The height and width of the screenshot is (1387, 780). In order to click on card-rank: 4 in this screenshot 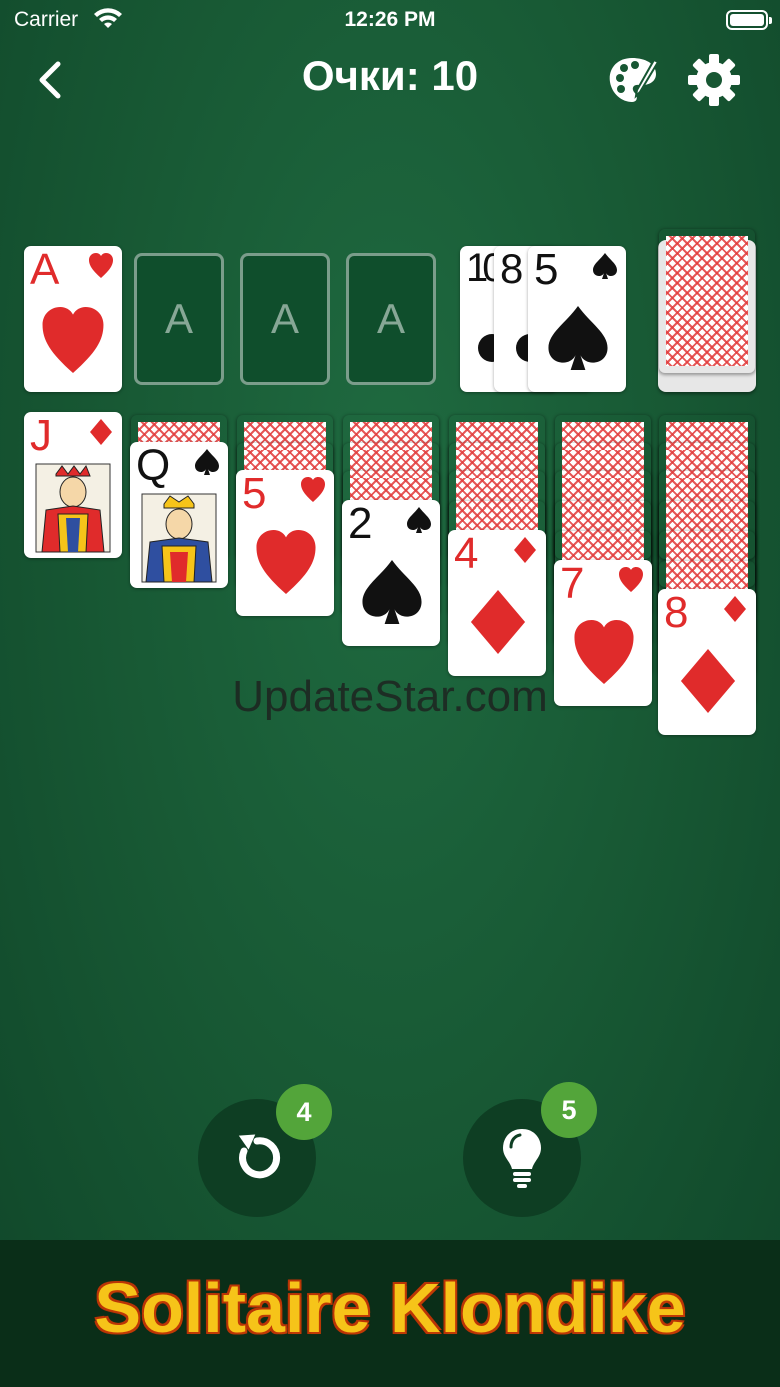, I will do `click(466, 554)`.